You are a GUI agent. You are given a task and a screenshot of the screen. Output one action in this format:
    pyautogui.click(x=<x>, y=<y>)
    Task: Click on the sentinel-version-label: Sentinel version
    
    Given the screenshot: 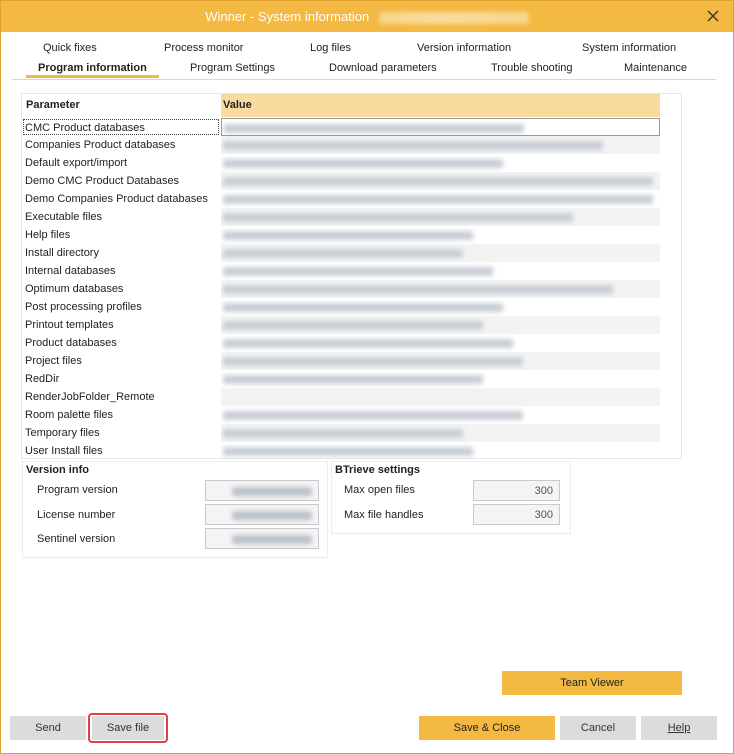 What is the action you would take?
    pyautogui.click(x=76, y=539)
    